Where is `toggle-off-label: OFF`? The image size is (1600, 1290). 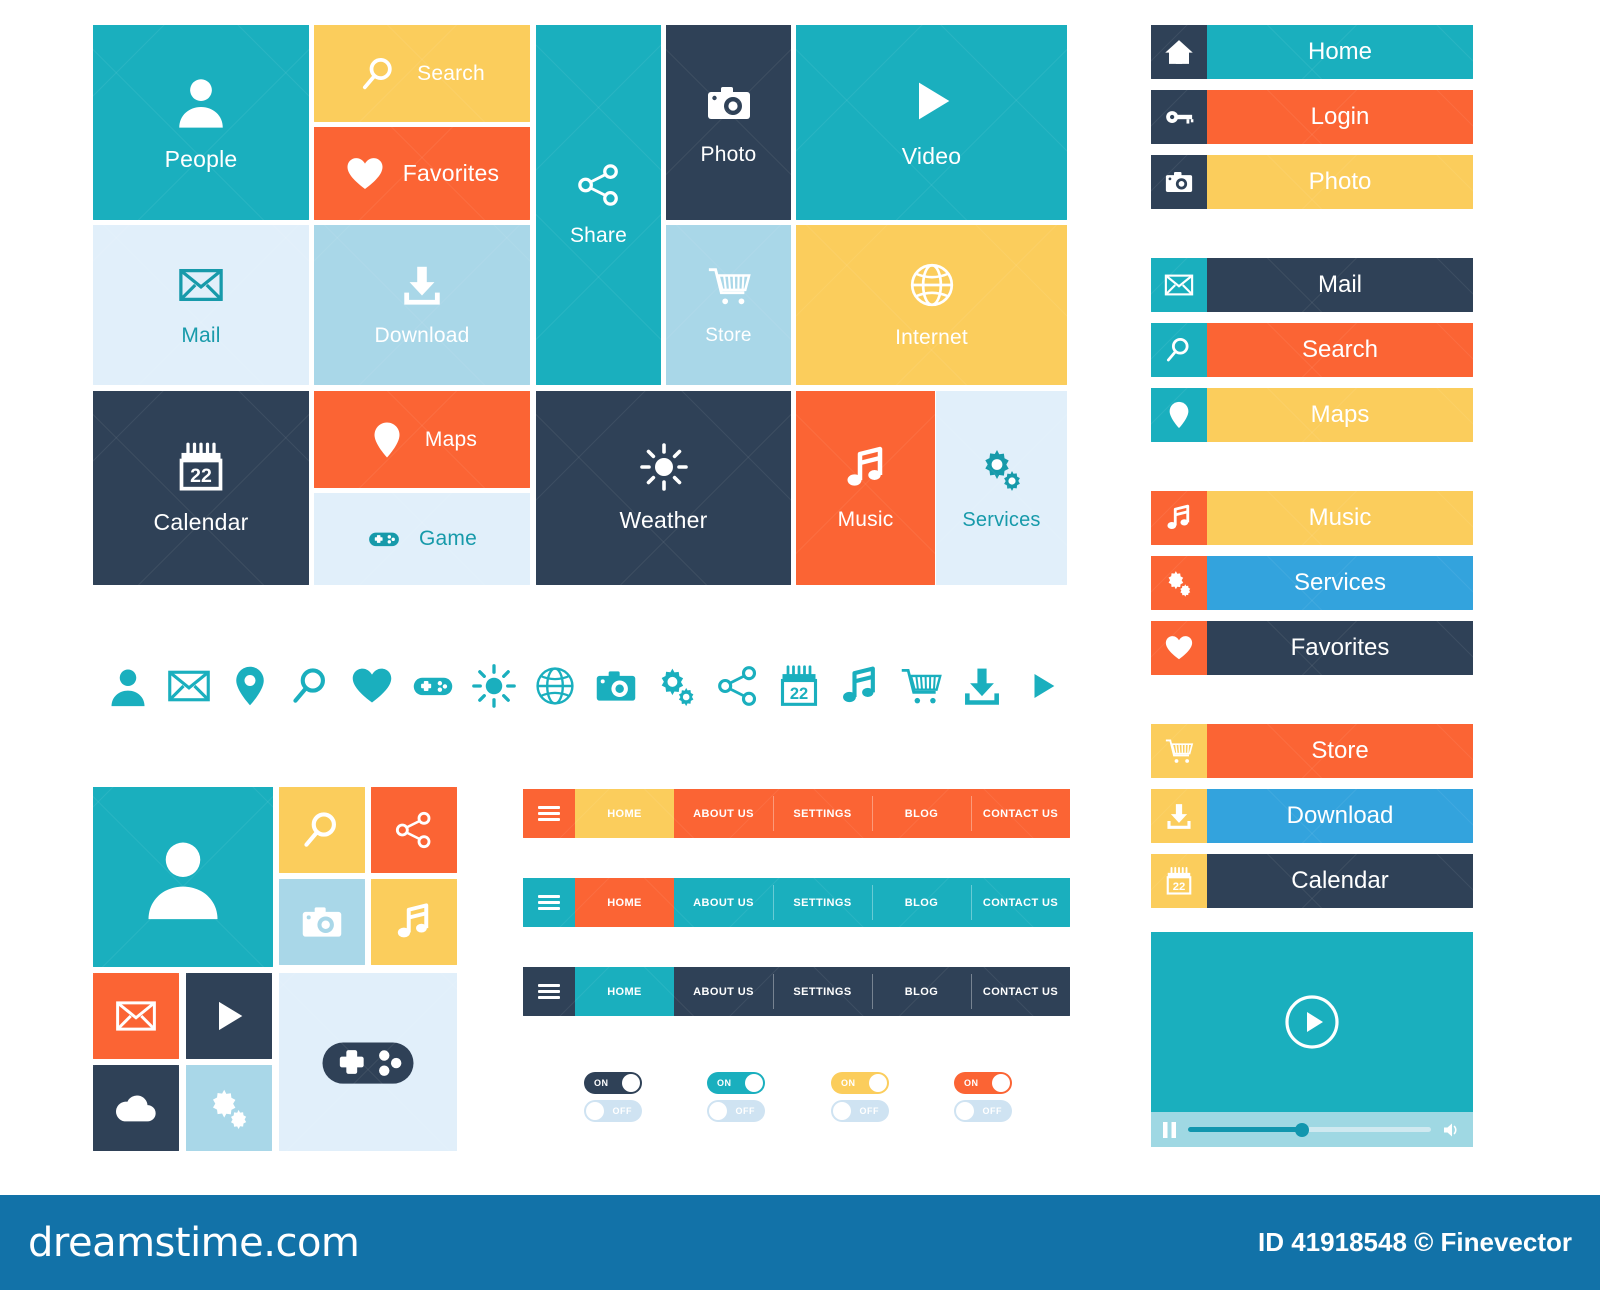 toggle-off-label: OFF is located at coordinates (622, 1111).